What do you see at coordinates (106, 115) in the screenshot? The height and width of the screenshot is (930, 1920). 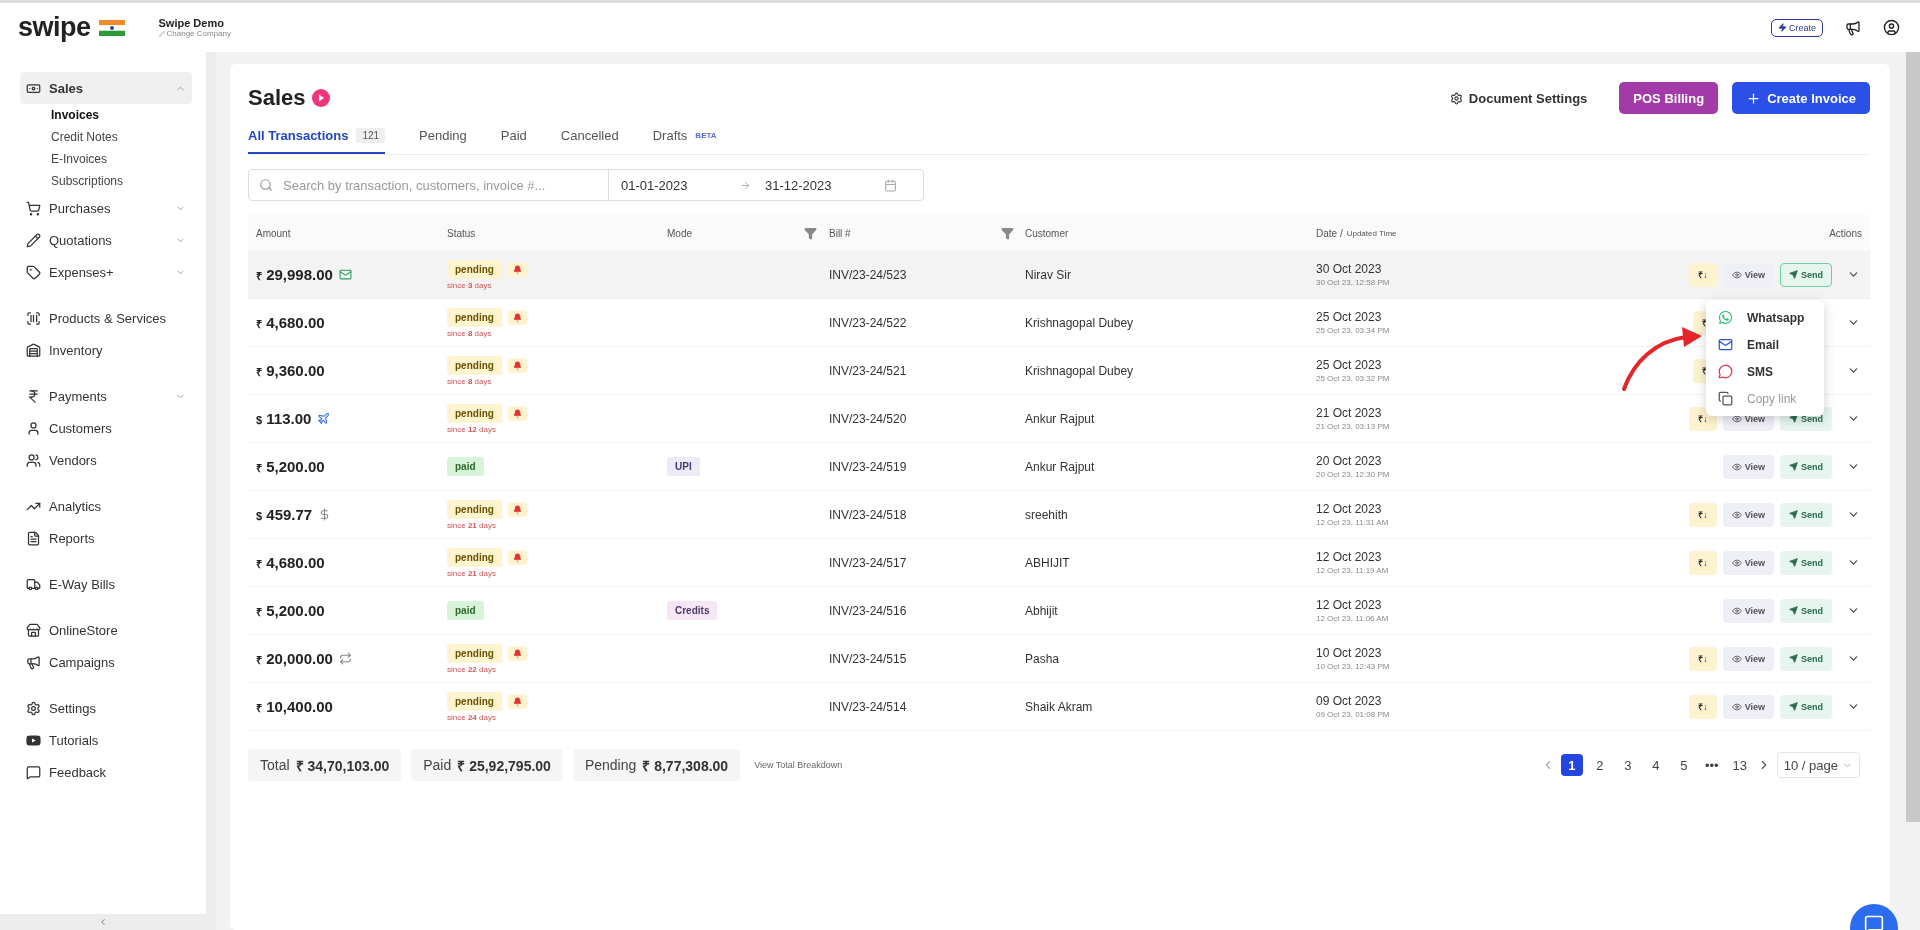 I see `sidebar-subitem: Invoices` at bounding box center [106, 115].